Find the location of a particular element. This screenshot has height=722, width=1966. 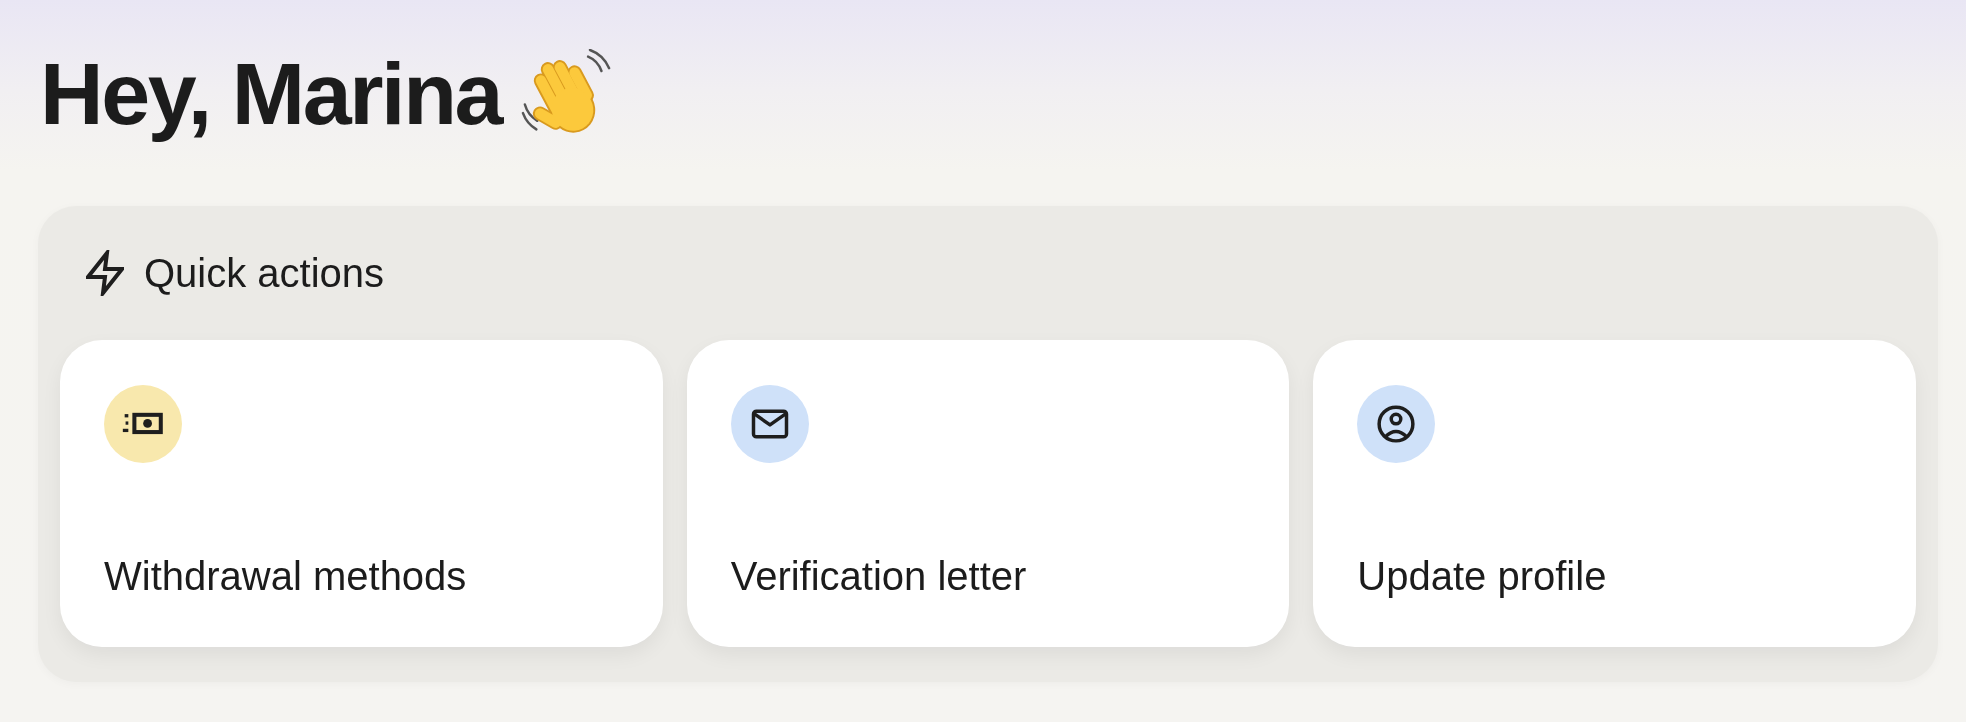

quick-action-button: Verification letter is located at coordinates (988, 493).